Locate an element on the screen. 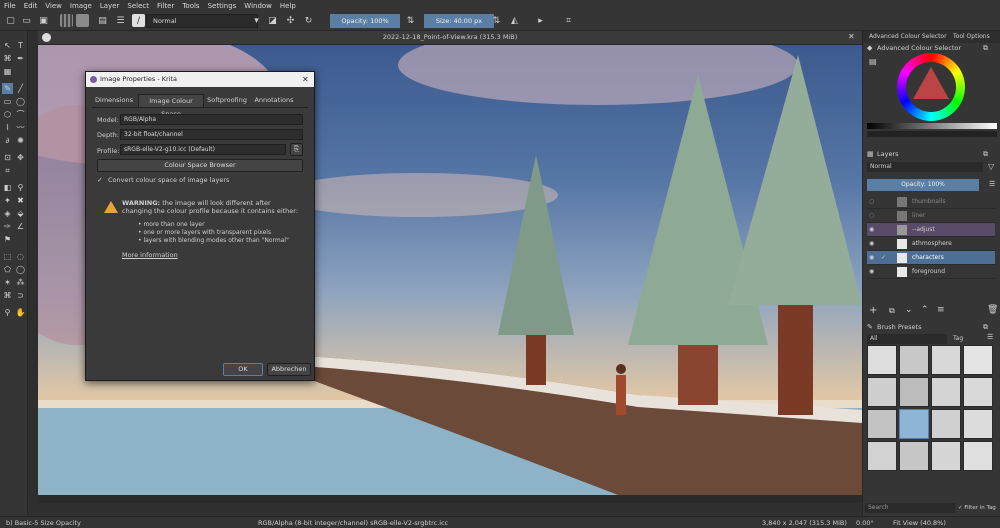 This screenshot has width=1000, height=528. reference-tool-icon: ⚑ is located at coordinates (7, 239).